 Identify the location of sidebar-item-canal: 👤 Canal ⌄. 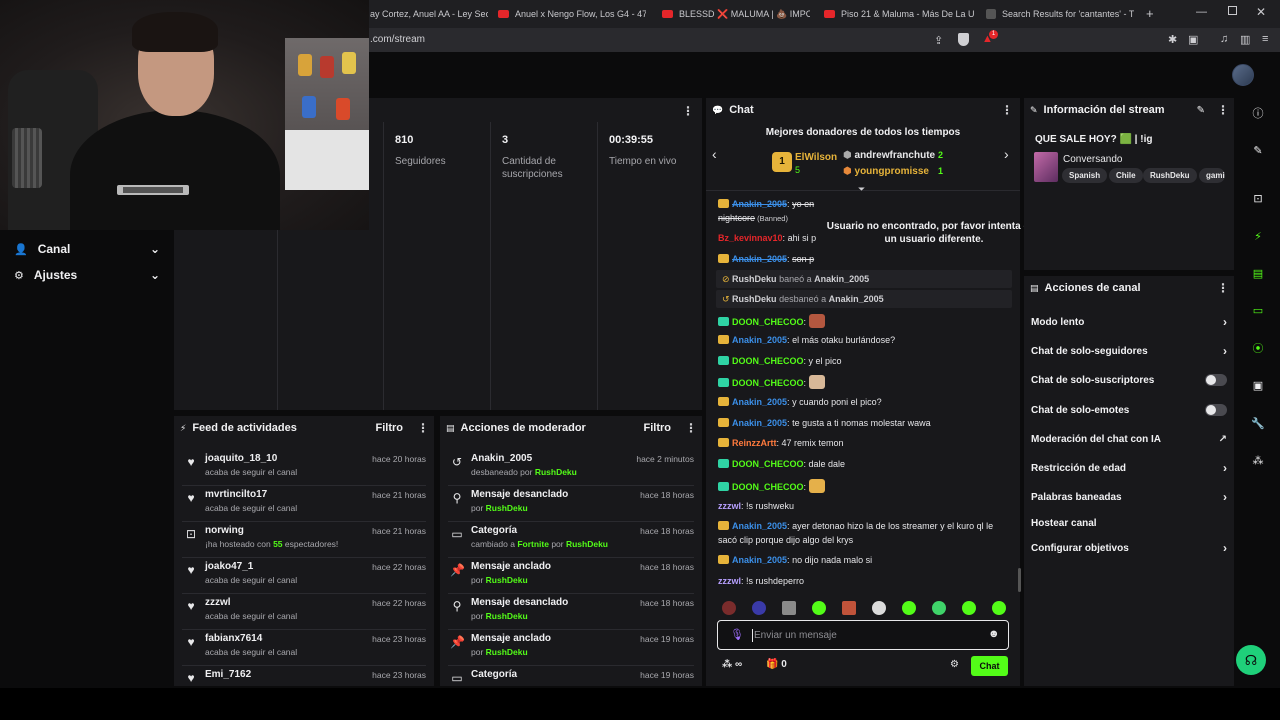
(87, 249).